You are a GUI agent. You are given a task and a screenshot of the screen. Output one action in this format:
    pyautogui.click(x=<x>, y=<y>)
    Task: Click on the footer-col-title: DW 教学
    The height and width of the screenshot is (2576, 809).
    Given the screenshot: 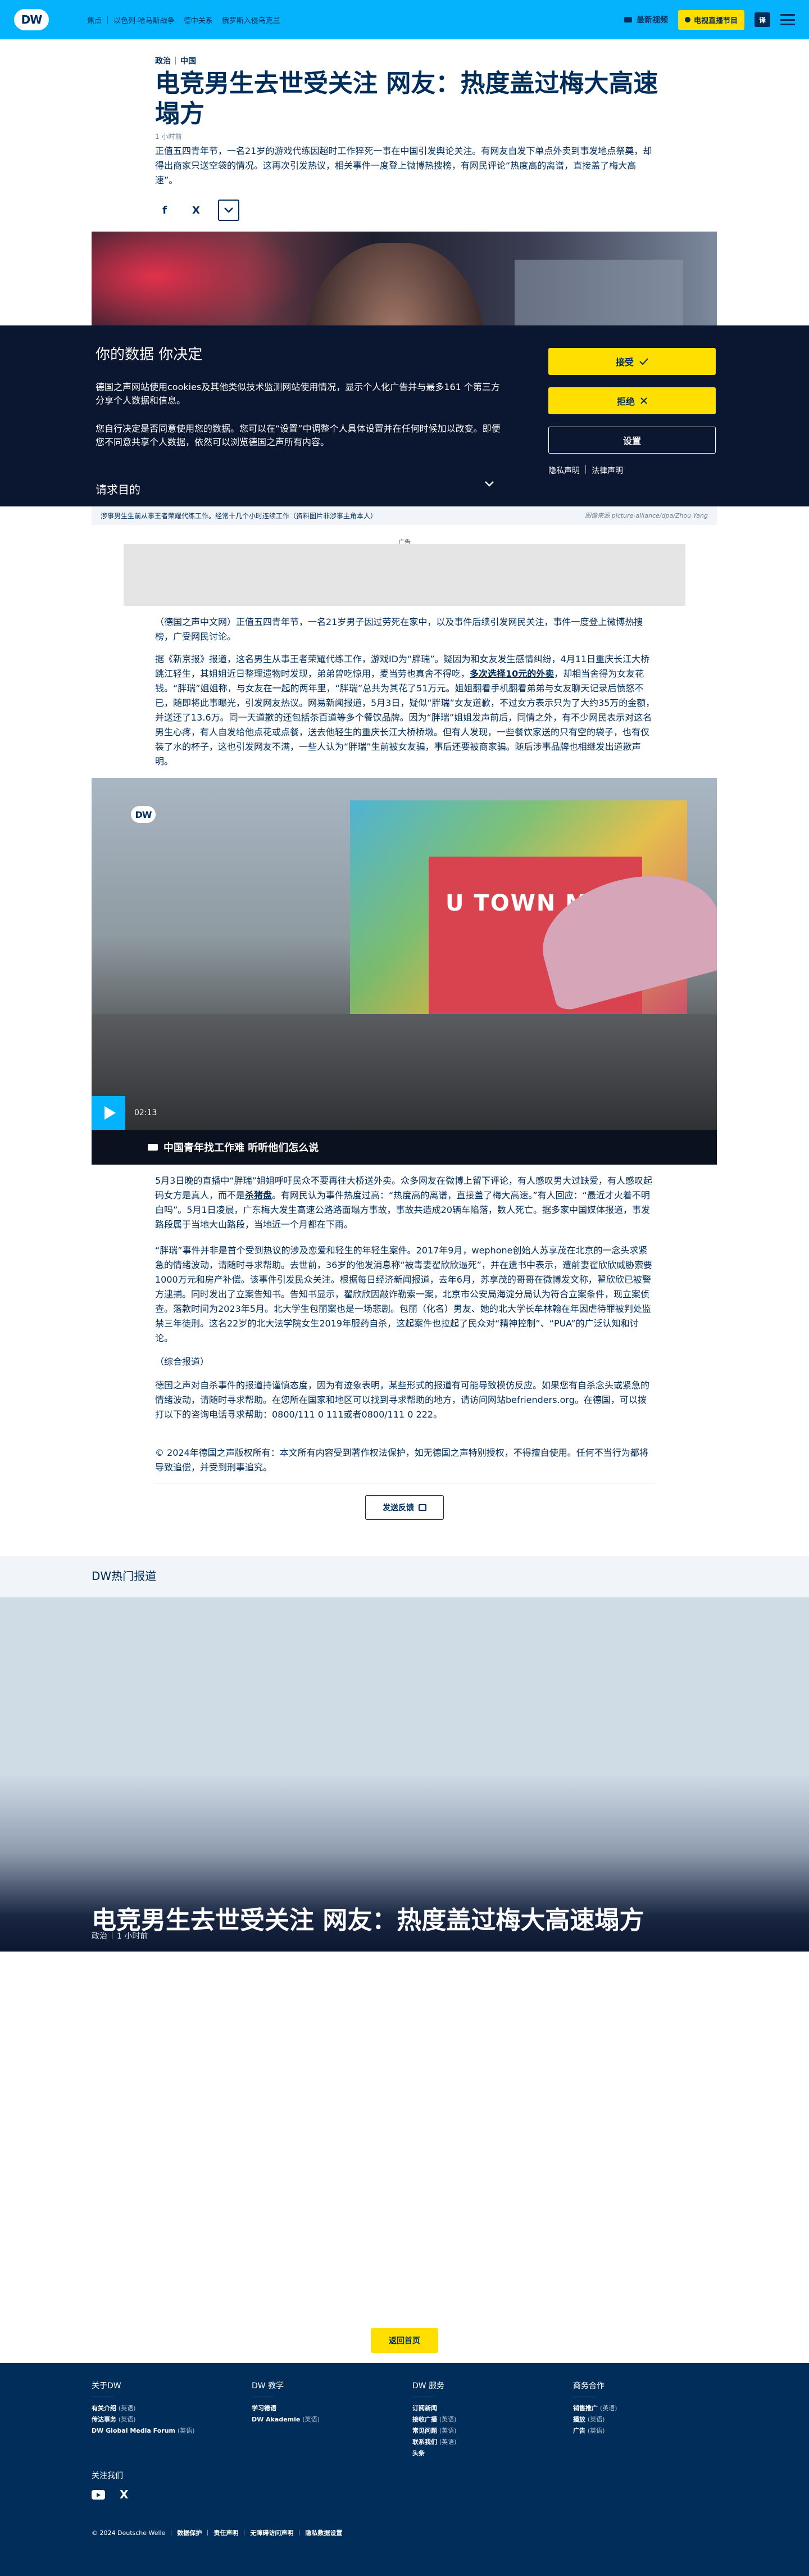 What is the action you would take?
    pyautogui.click(x=268, y=2386)
    